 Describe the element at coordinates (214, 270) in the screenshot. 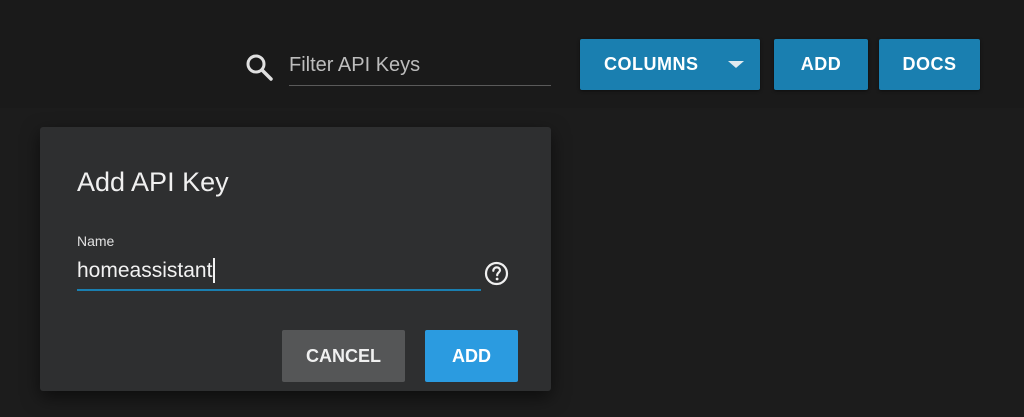

I see `text-cursor` at that location.